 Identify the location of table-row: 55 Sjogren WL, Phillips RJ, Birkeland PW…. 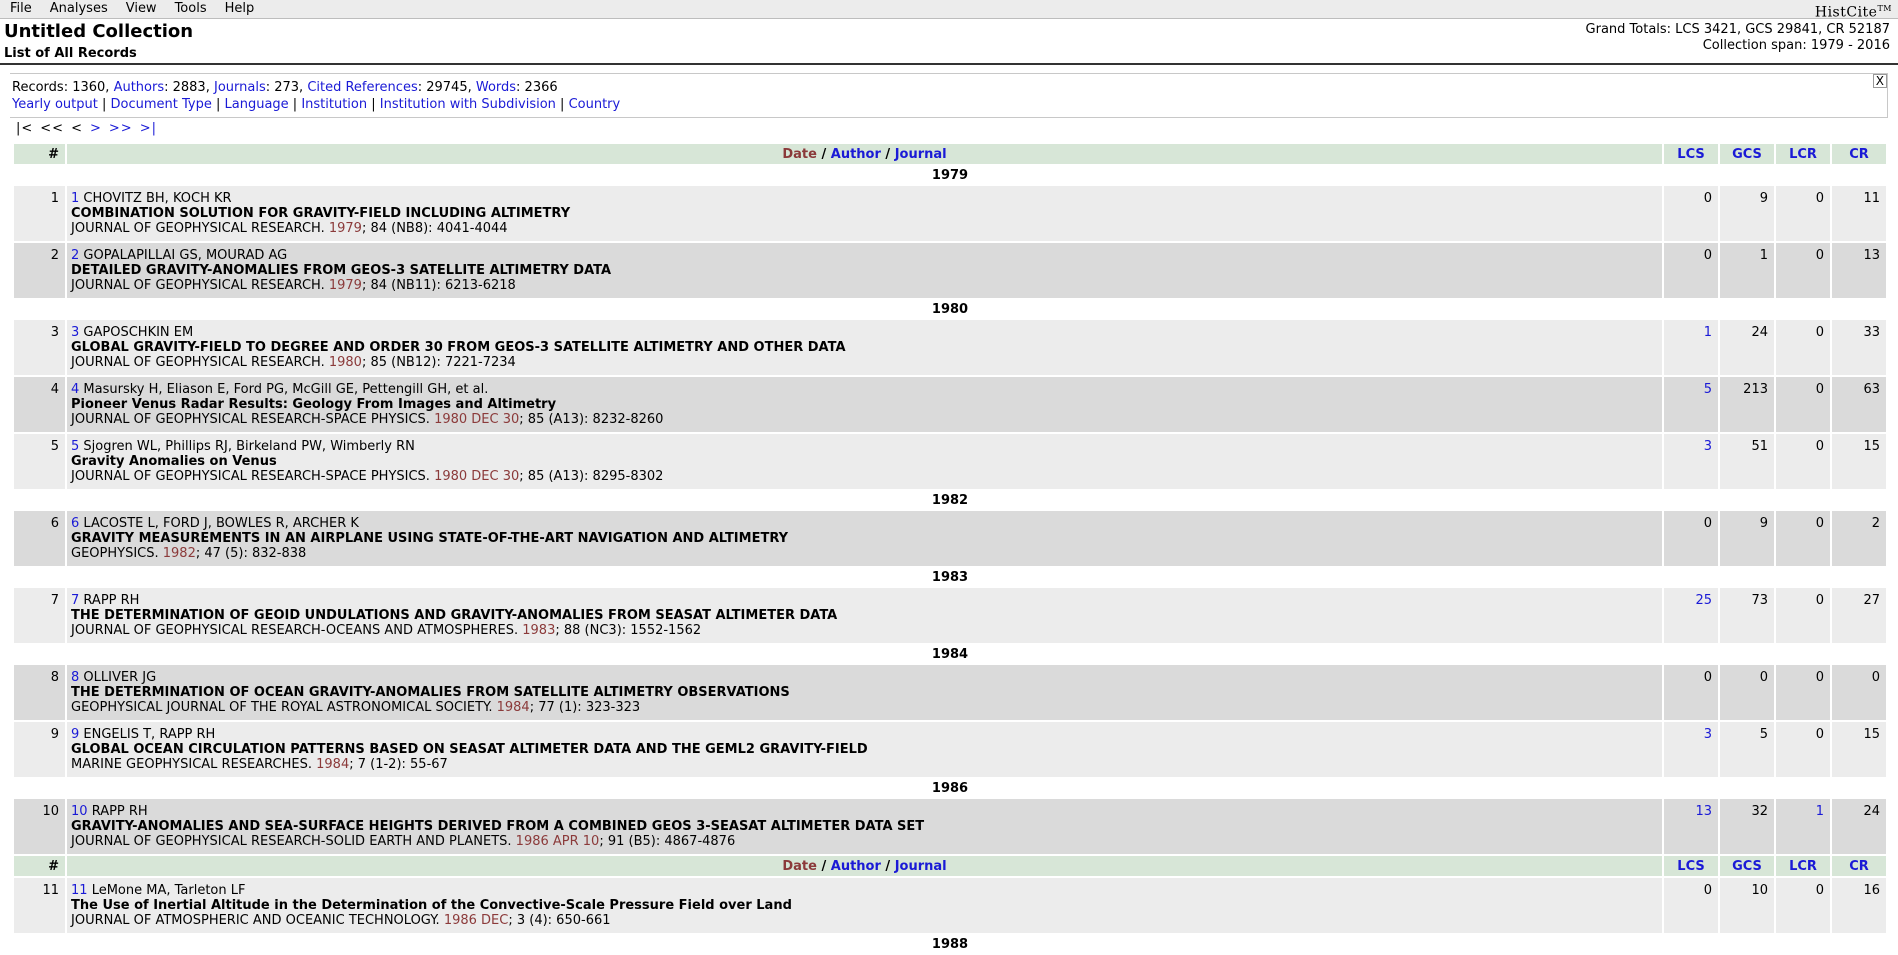
(950, 461).